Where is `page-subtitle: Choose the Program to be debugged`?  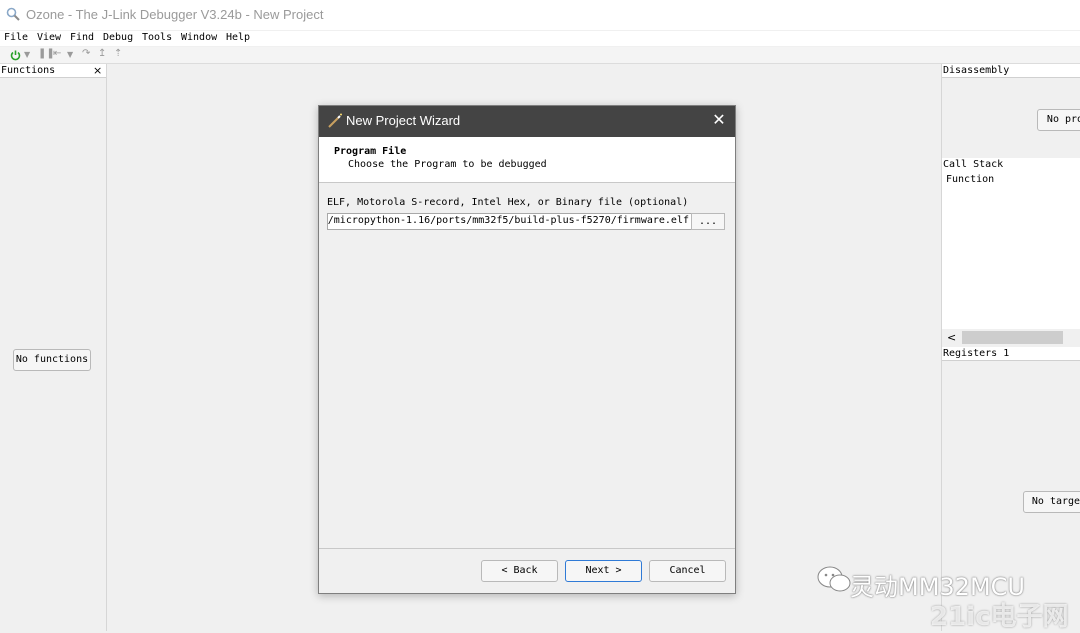
page-subtitle: Choose the Program to be debugged is located at coordinates (447, 164).